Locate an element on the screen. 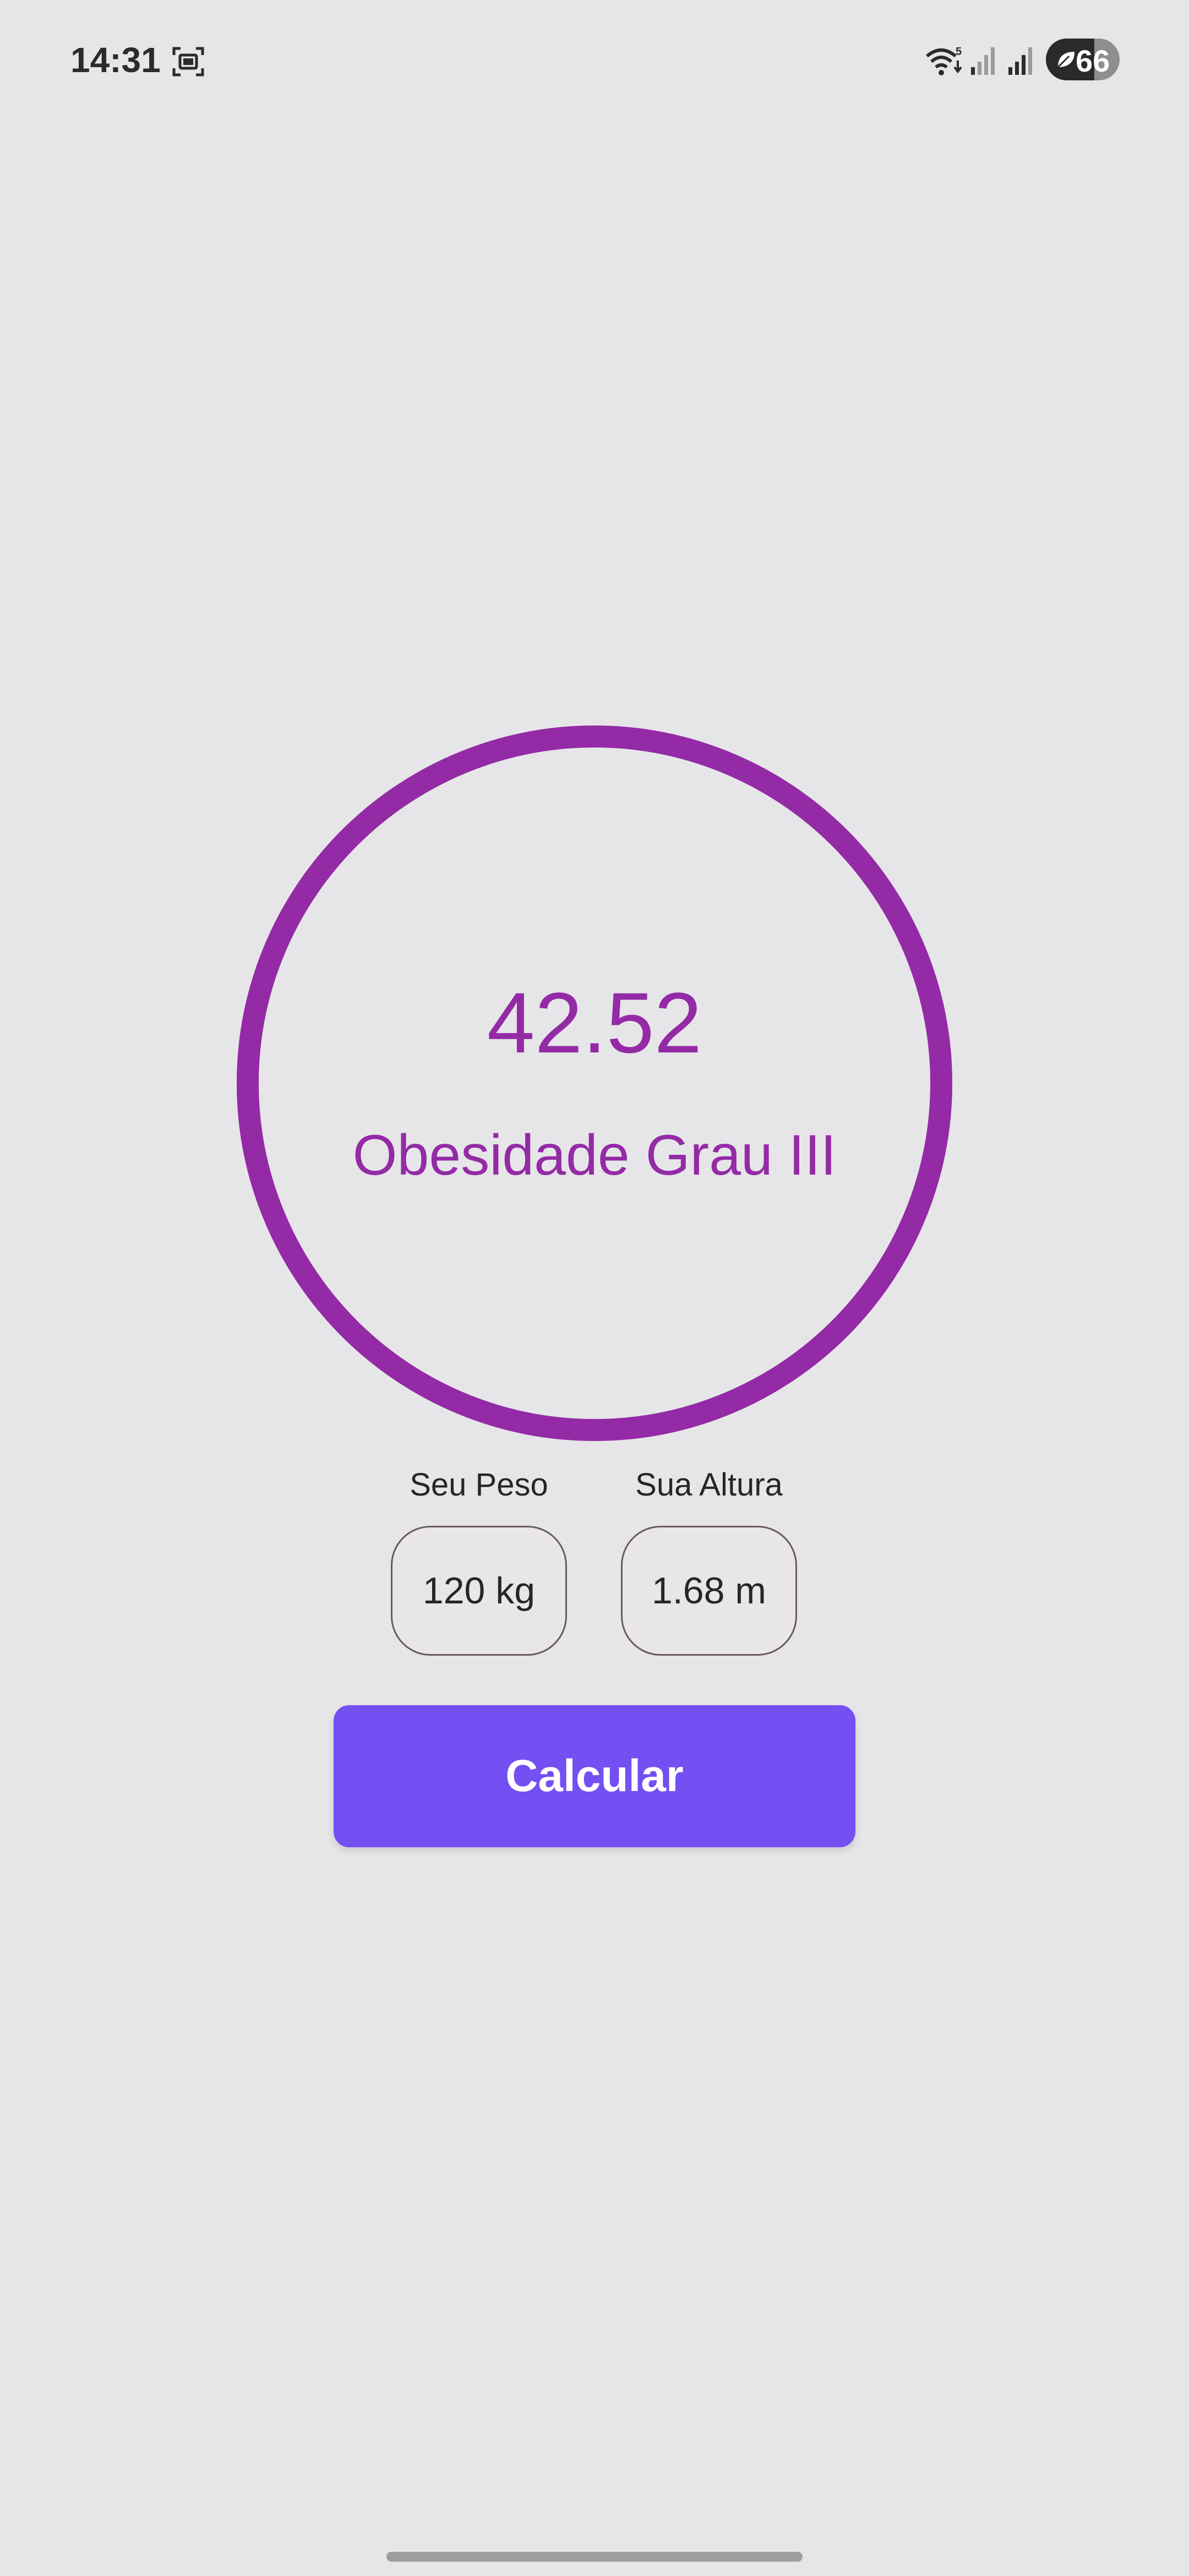  signal-icon-sim2 is located at coordinates (1020, 61).